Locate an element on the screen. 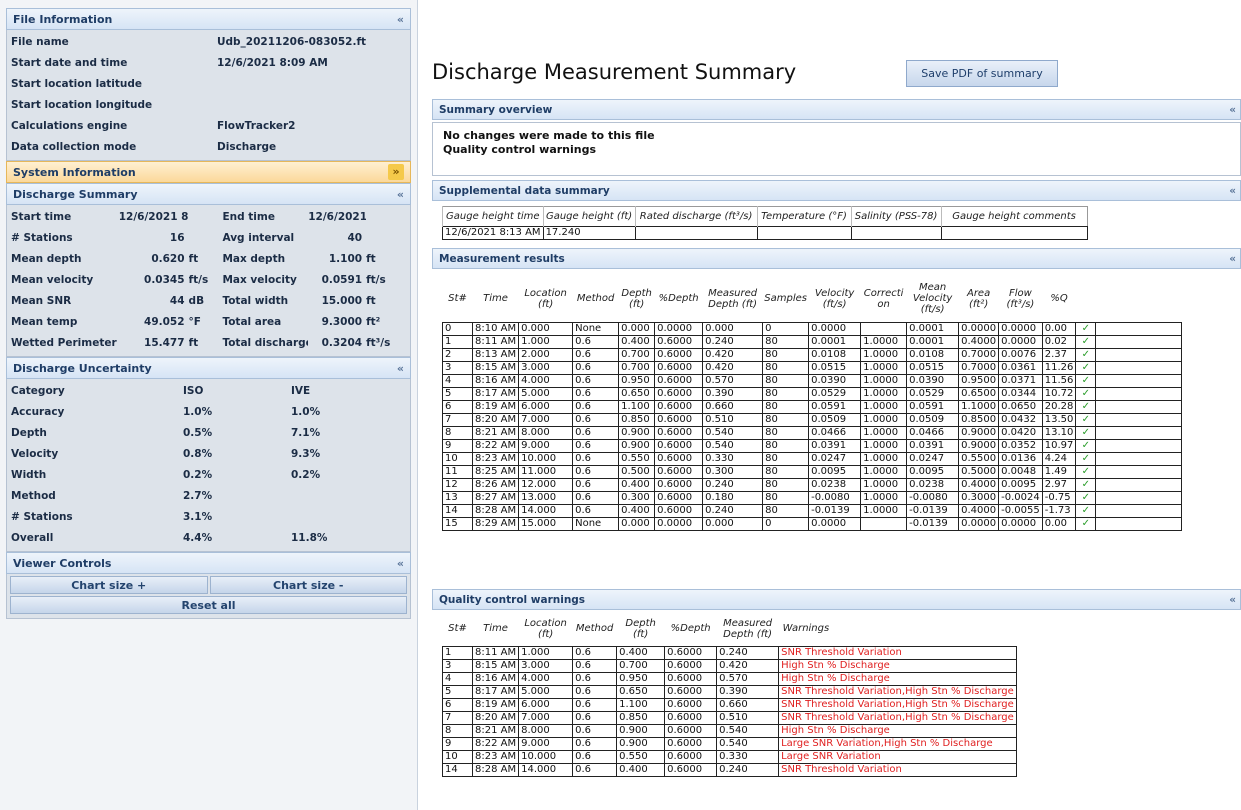 Image resolution: width=1241 pixels, height=810 pixels. qc-cell: 0.6 is located at coordinates (595, 678).